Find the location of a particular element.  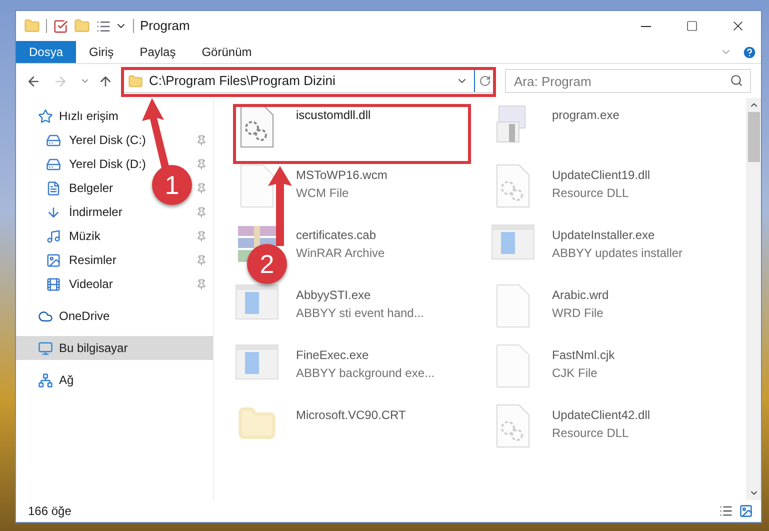

view-icon is located at coordinates (103, 26).